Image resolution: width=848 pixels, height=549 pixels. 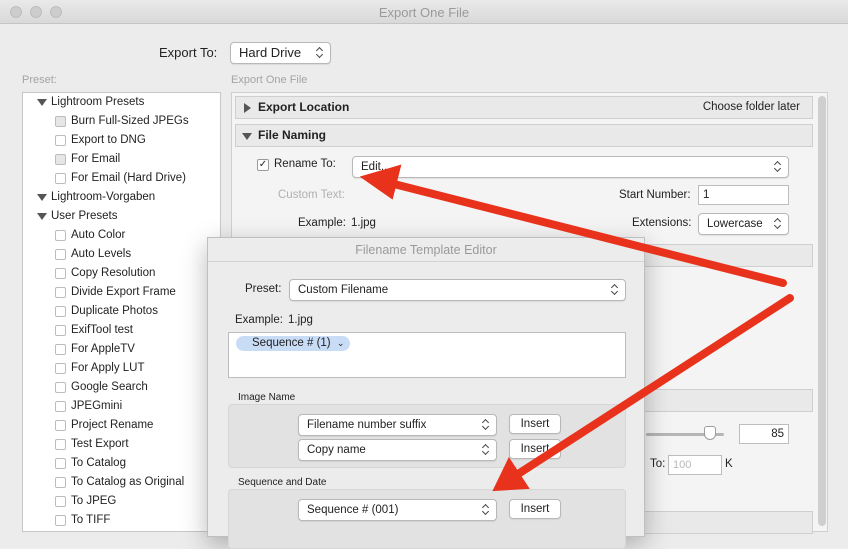 What do you see at coordinates (90, 463) in the screenshot?
I see `preset-item: To Catalog` at bounding box center [90, 463].